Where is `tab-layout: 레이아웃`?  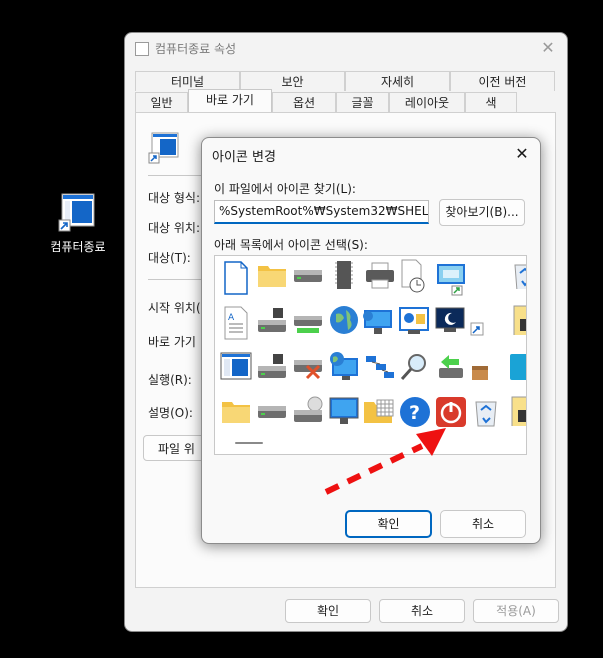 tab-layout: 레이아웃 is located at coordinates (427, 102).